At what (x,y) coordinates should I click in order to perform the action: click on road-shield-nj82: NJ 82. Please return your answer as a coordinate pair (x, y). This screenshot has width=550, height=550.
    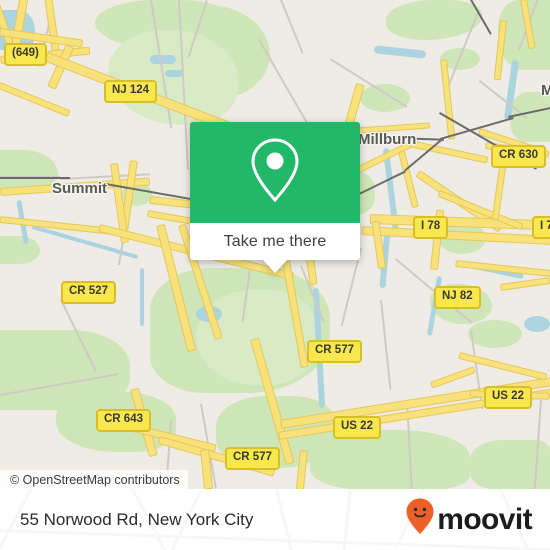
    Looking at the image, I should click on (457, 297).